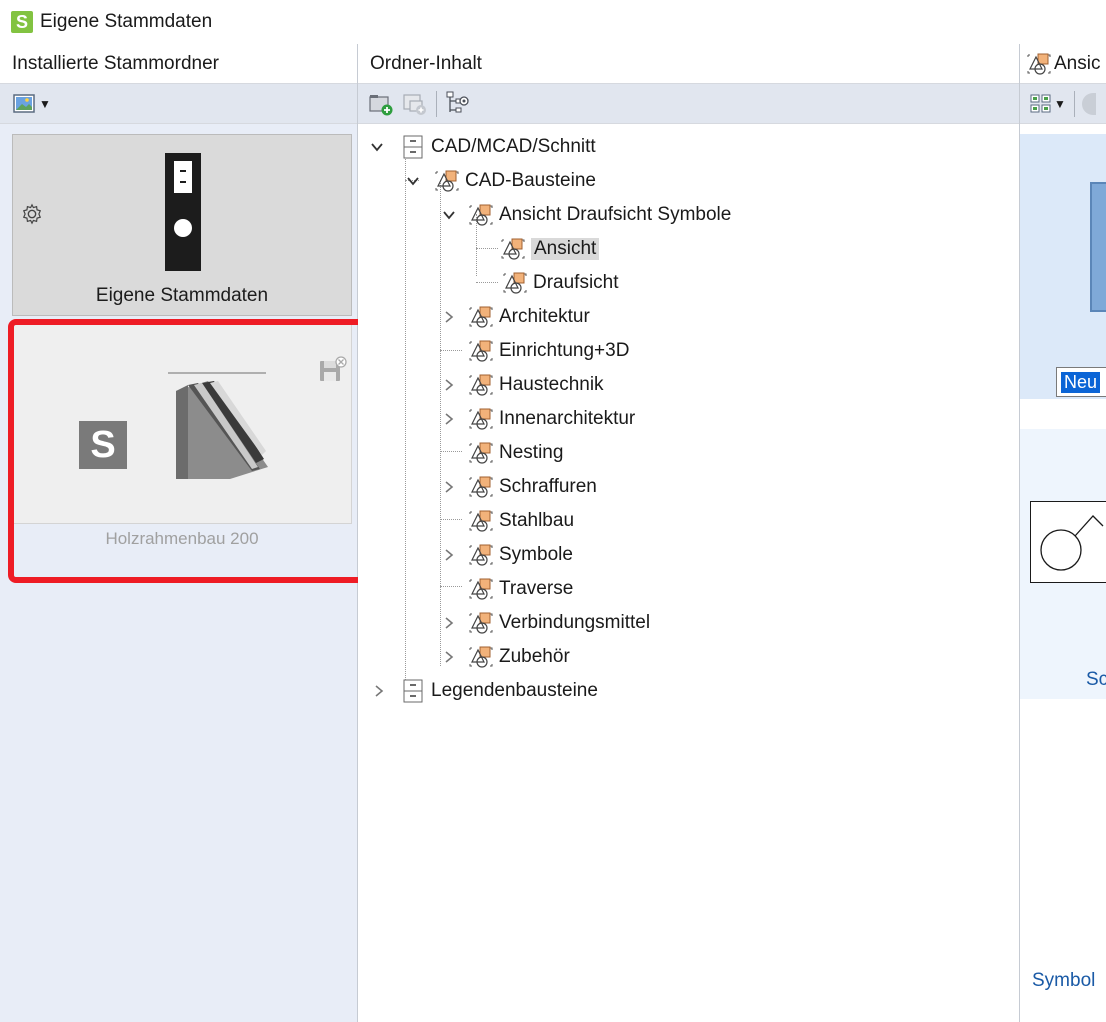 This screenshot has width=1106, height=1022. What do you see at coordinates (103, 445) in the screenshot?
I see `s-logo-icon: S` at bounding box center [103, 445].